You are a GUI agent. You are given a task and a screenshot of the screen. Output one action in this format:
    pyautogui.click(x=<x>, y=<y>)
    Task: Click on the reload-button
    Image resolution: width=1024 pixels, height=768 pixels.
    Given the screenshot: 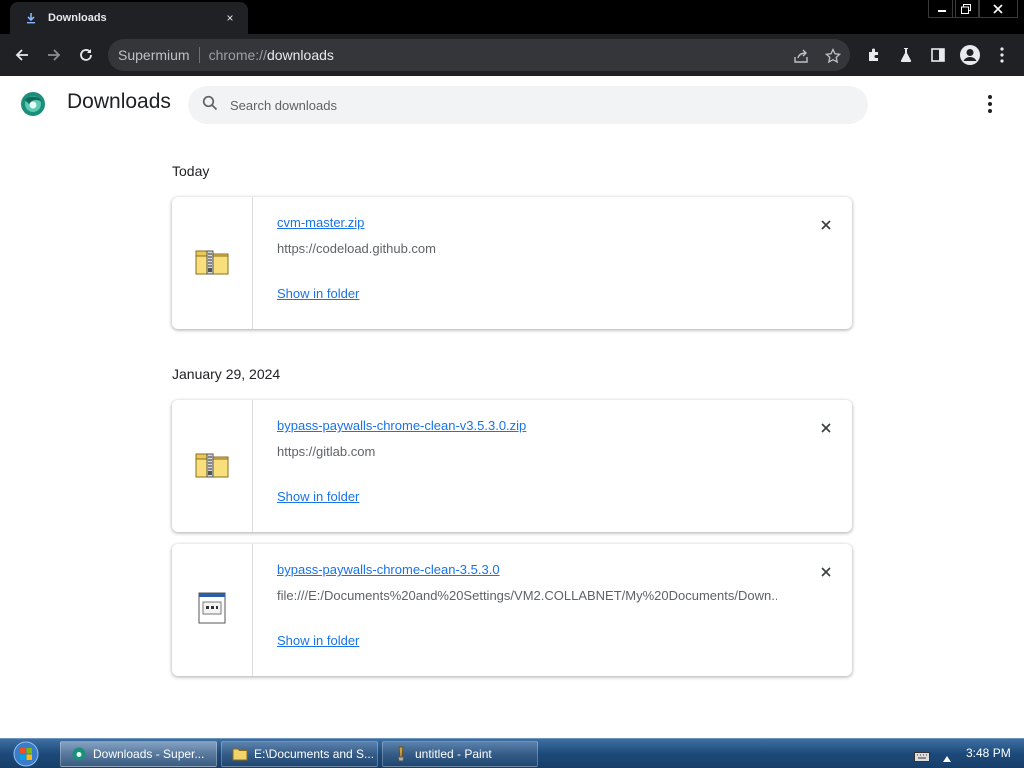 What is the action you would take?
    pyautogui.click(x=86, y=55)
    